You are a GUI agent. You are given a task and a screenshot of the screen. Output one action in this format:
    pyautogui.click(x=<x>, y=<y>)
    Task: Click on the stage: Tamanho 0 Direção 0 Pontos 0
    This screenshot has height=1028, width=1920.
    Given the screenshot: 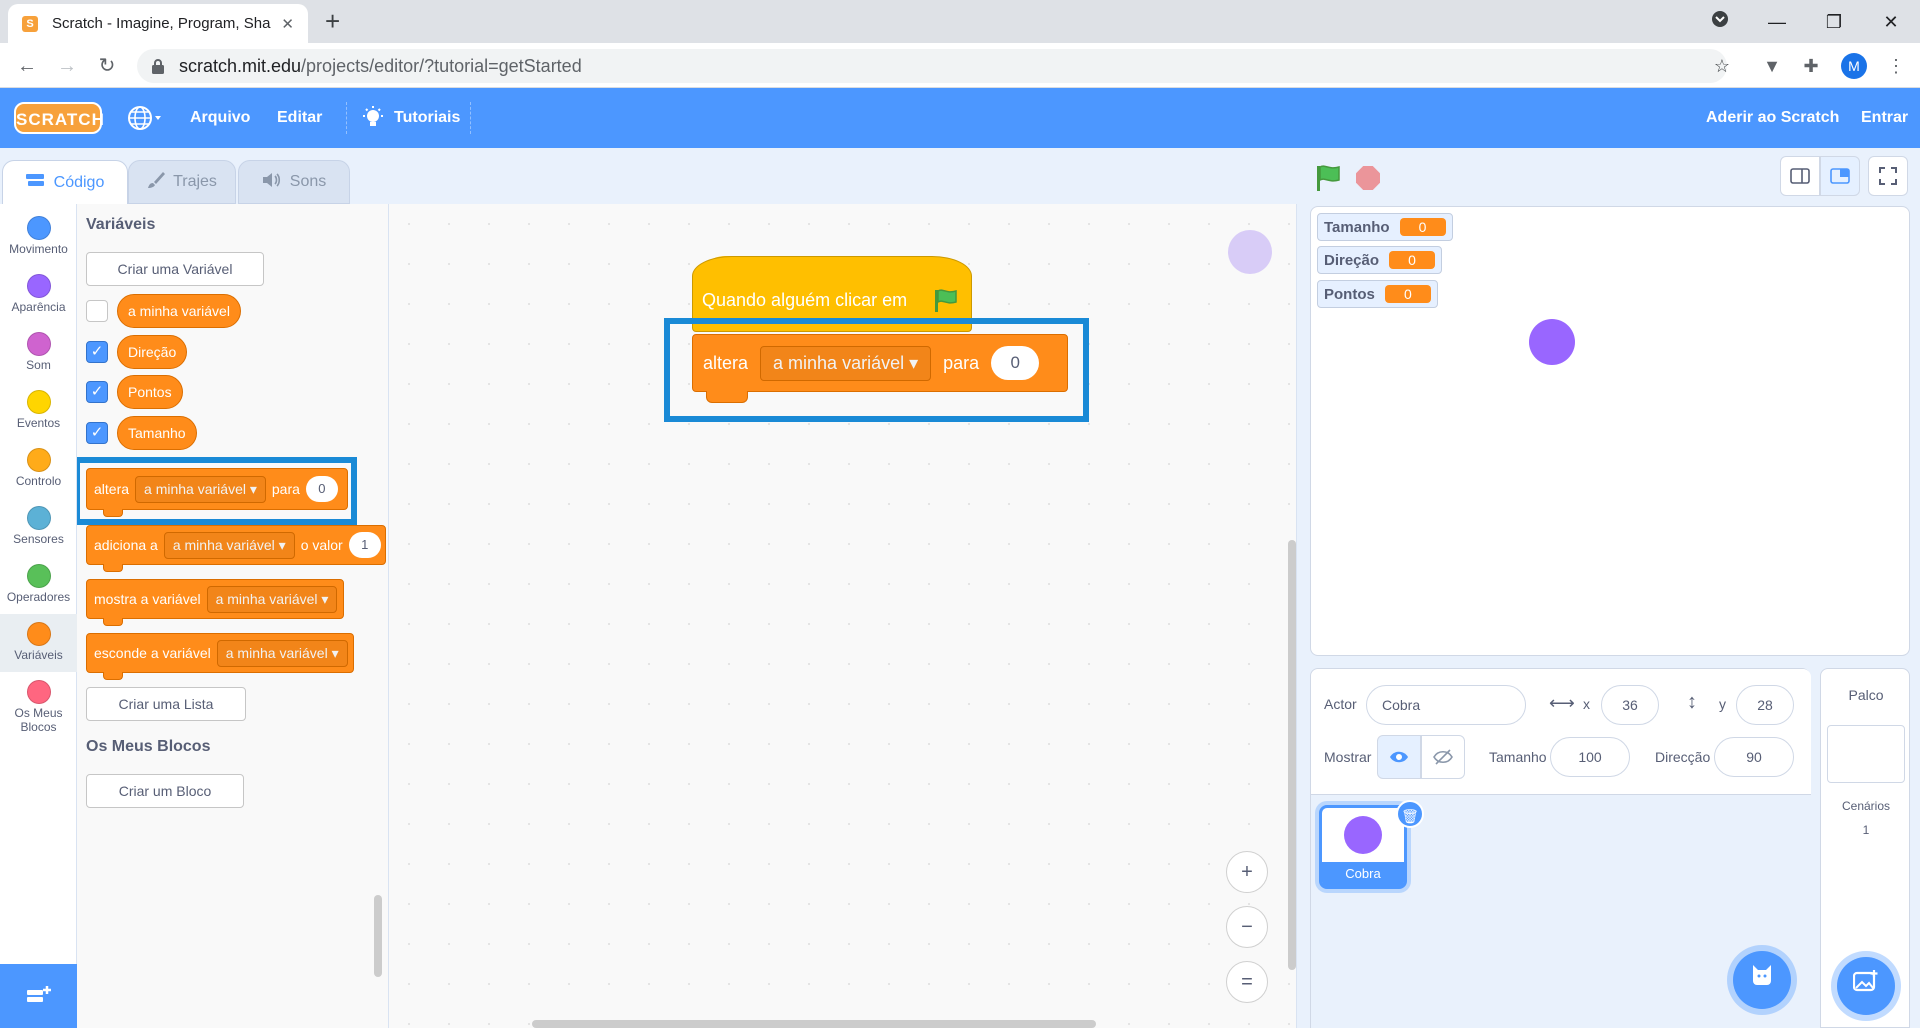 What is the action you would take?
    pyautogui.click(x=1610, y=431)
    